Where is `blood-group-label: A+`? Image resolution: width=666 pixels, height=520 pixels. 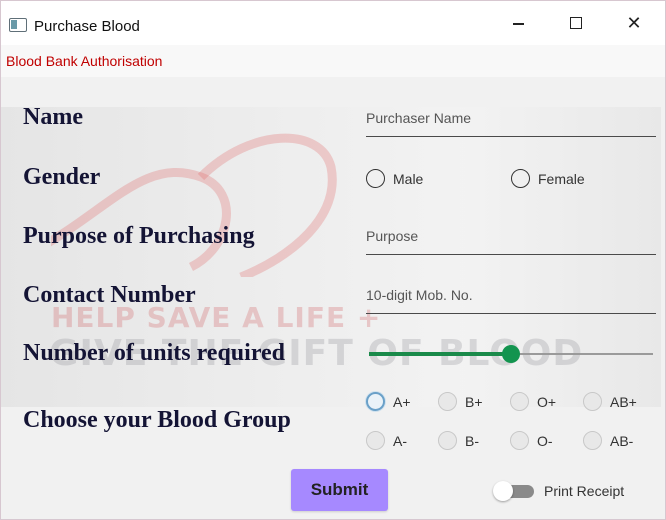
blood-group-label: A+ is located at coordinates (402, 401).